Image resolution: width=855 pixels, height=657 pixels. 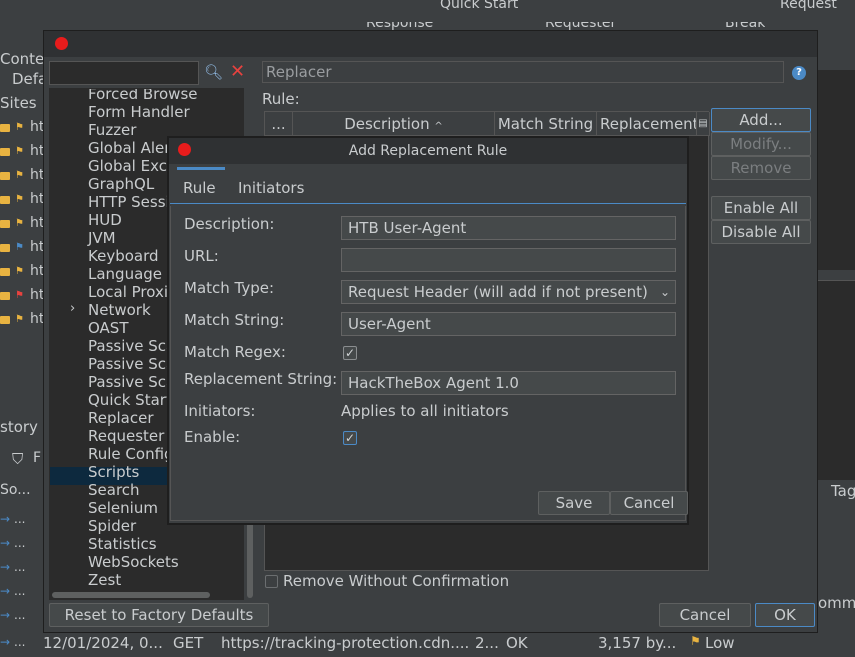 I want to click on tab-rule: Rule, so click(x=199, y=188).